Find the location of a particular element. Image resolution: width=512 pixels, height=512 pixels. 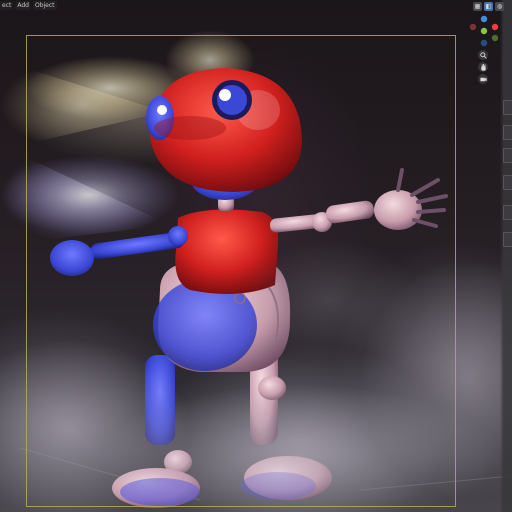

sidebar-tab-item is located at coordinates (507, 107).